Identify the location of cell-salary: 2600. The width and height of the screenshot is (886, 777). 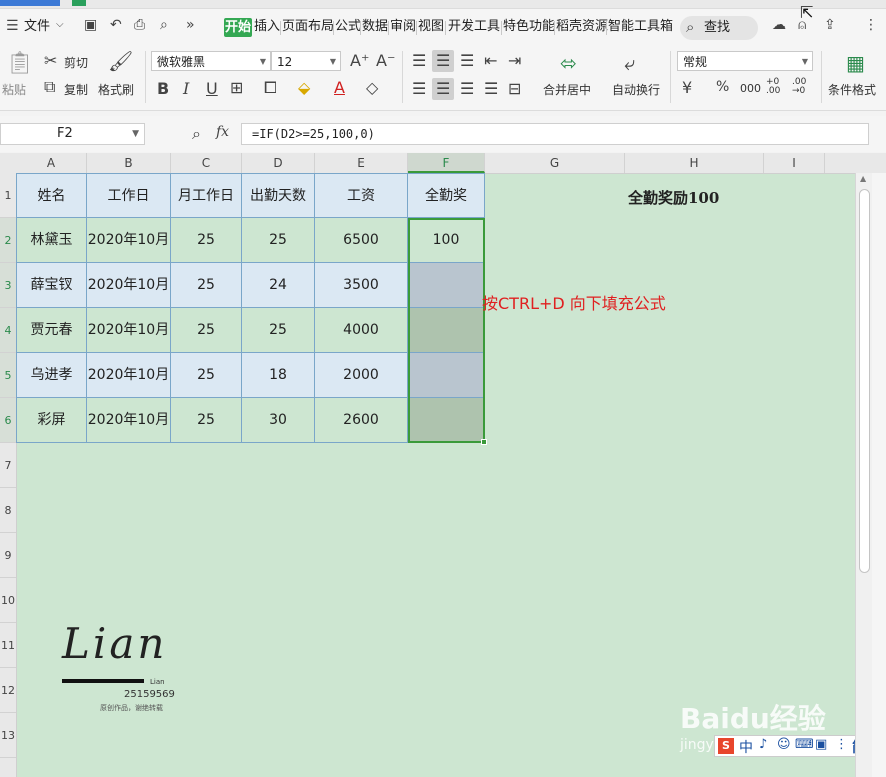
(361, 420).